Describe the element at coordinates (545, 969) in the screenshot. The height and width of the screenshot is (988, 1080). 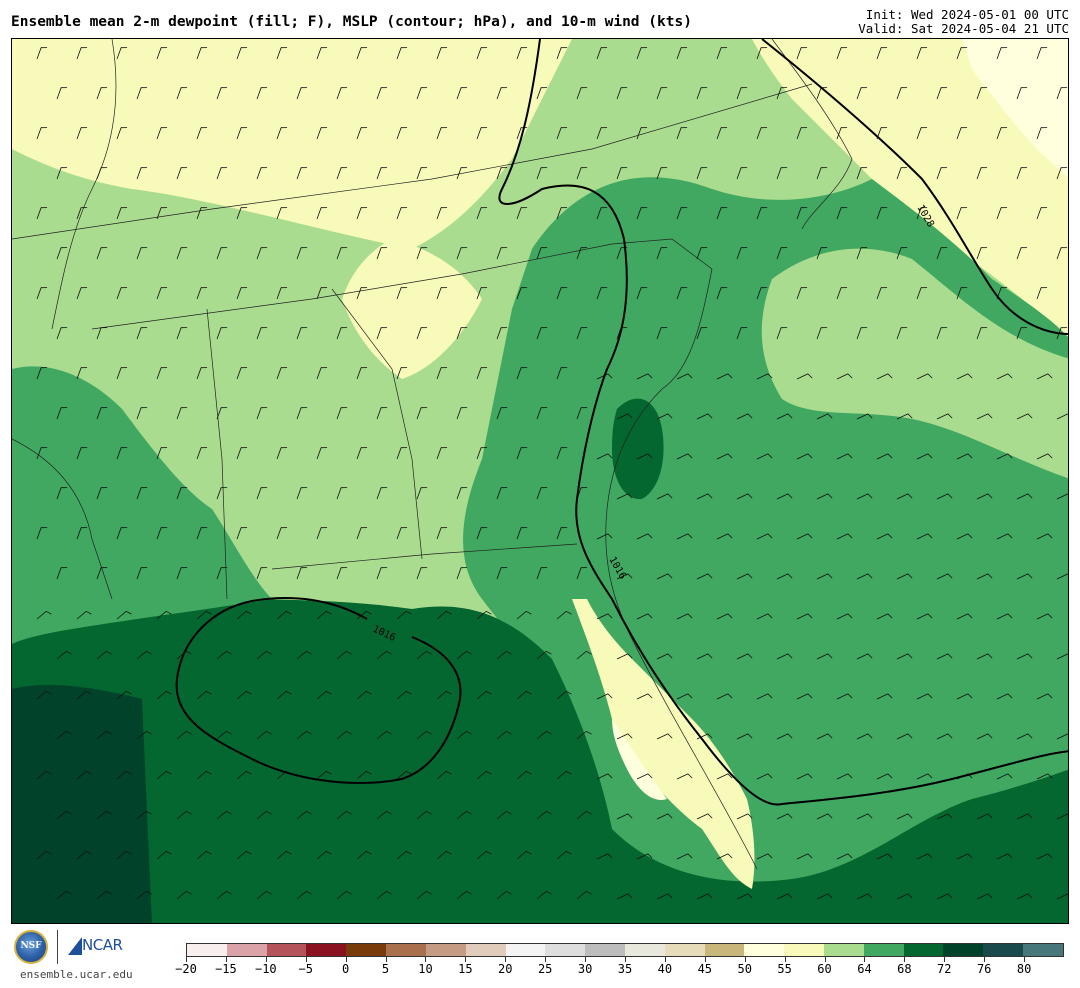
I see `colorbar-tick-label: 25` at that location.